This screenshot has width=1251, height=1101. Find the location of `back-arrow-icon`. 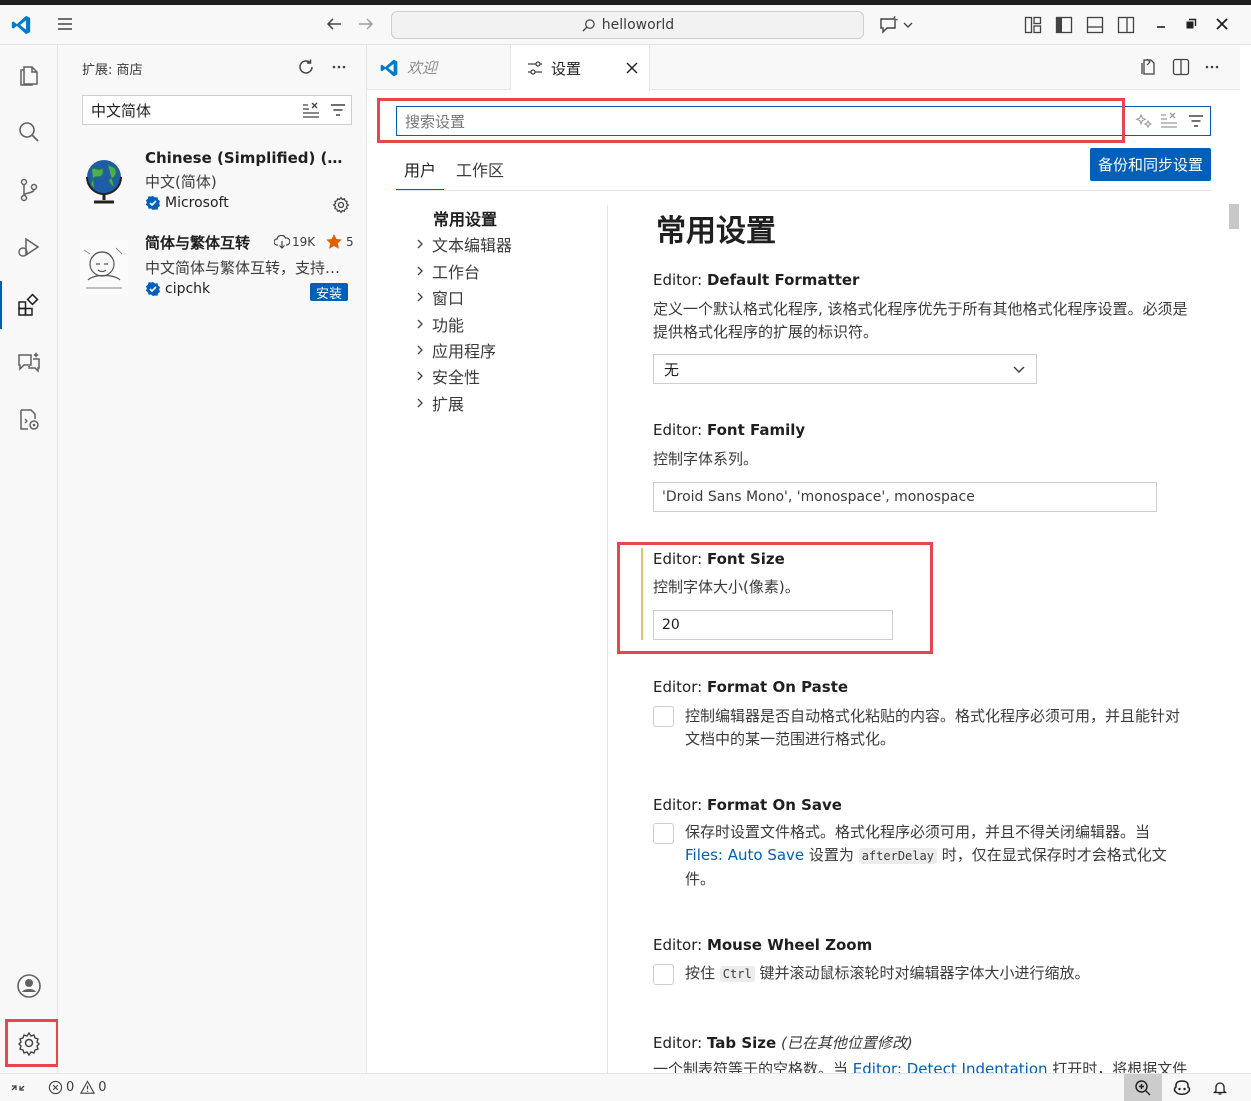

back-arrow-icon is located at coordinates (334, 24).